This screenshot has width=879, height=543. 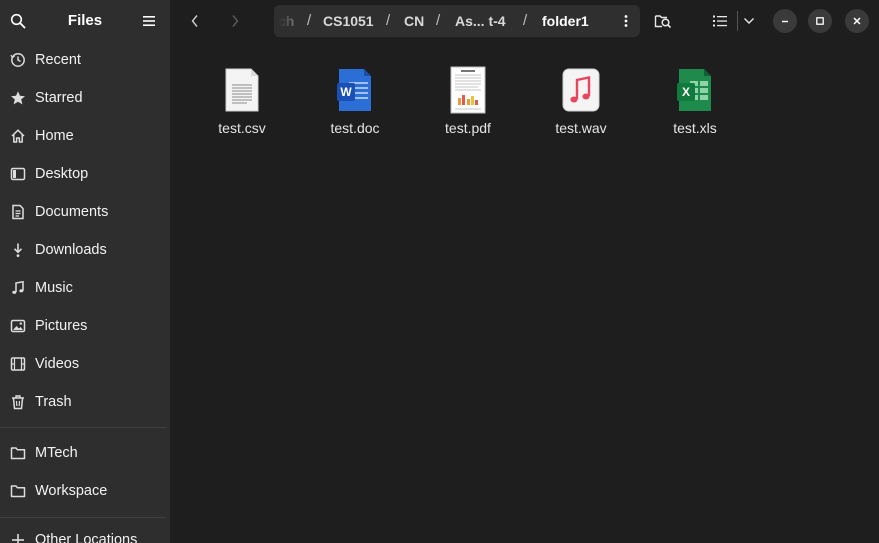 I want to click on sidebar-item-label: Starred, so click(x=59, y=98).